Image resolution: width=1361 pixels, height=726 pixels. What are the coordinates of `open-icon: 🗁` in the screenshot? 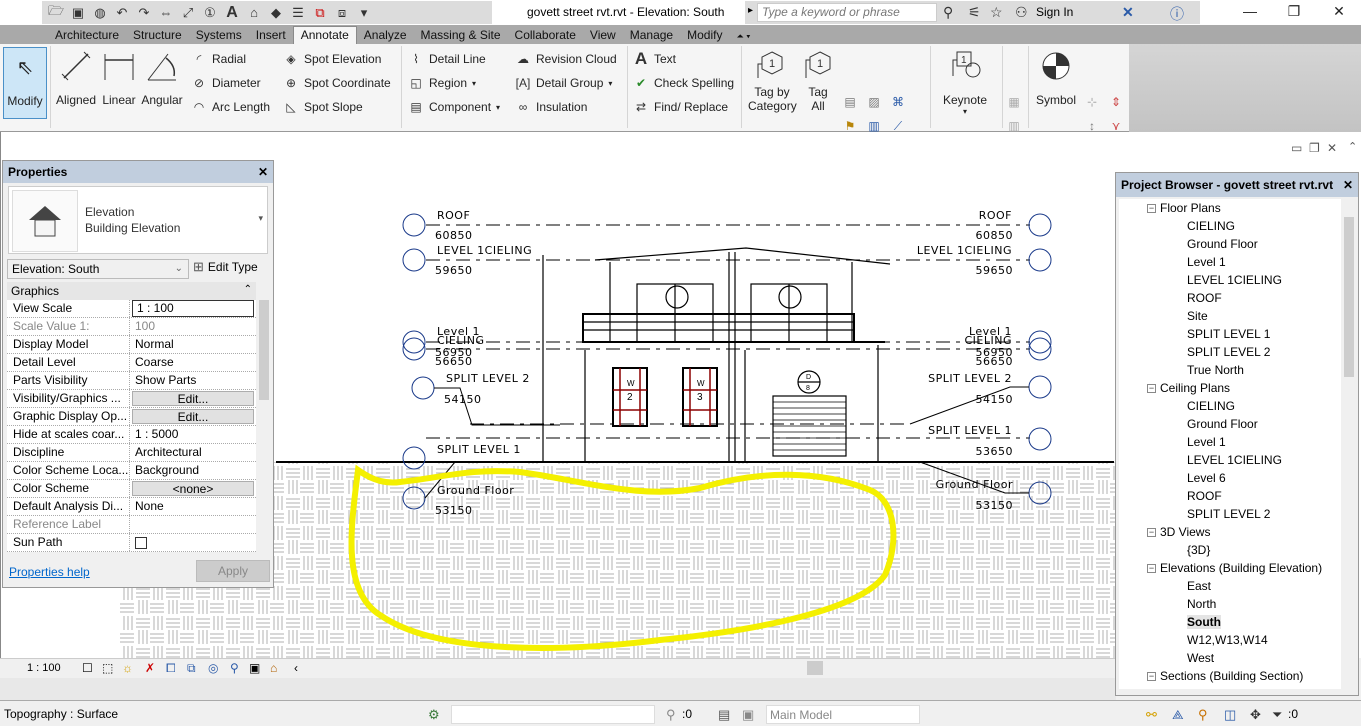 It's located at (56, 12).